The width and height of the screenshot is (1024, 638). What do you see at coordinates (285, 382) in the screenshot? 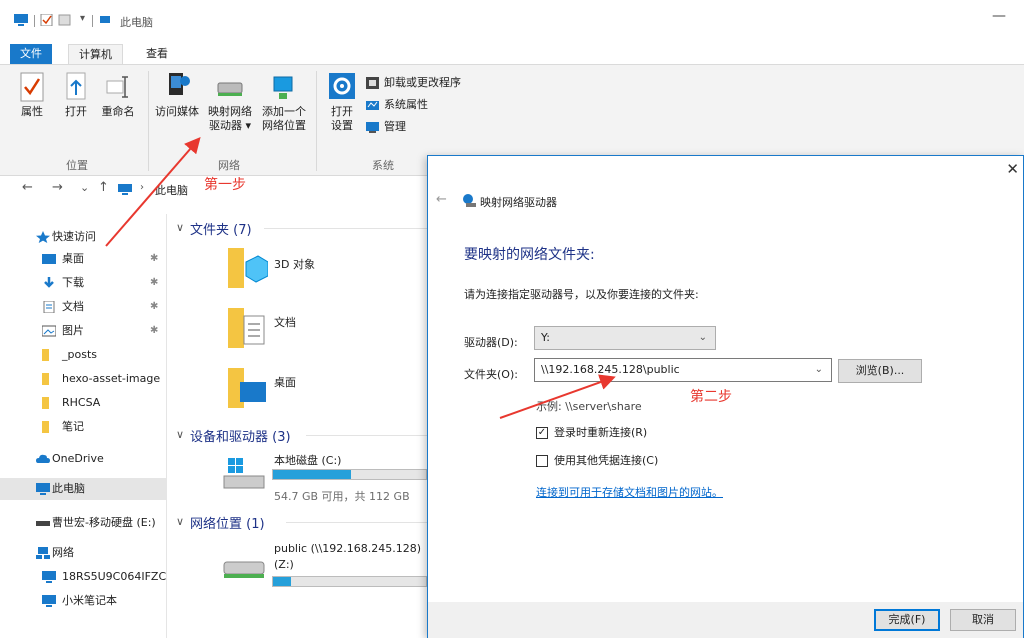
I see `folder-name: 桌面` at bounding box center [285, 382].